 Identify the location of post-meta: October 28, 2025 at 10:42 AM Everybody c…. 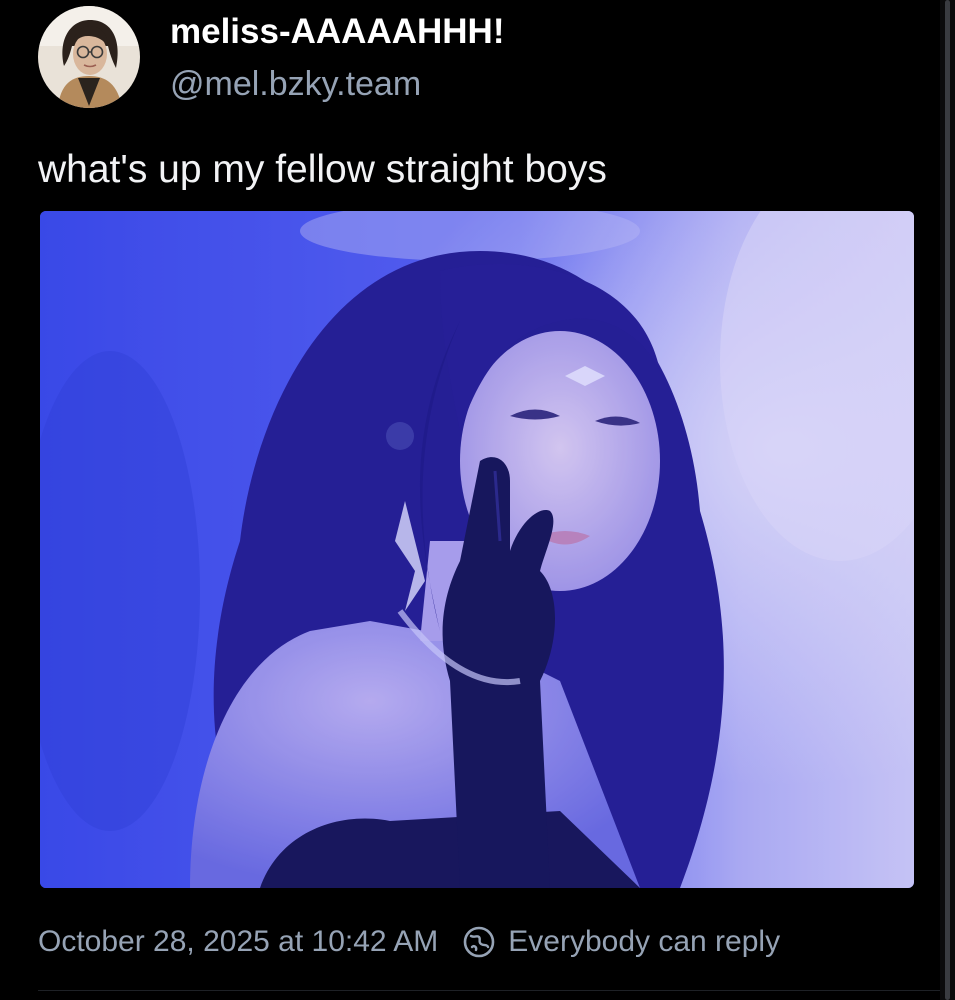
(409, 942).